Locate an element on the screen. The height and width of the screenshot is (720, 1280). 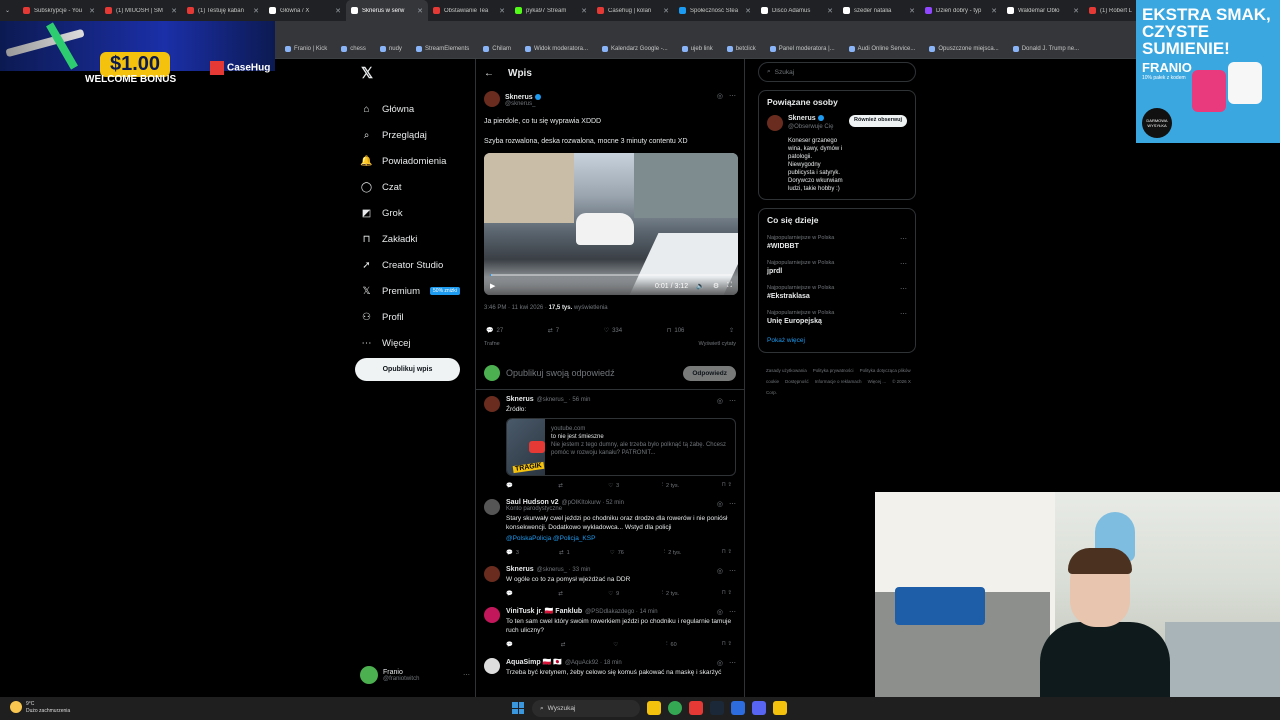
bookmark-item: chess is located at coordinates (353, 48).